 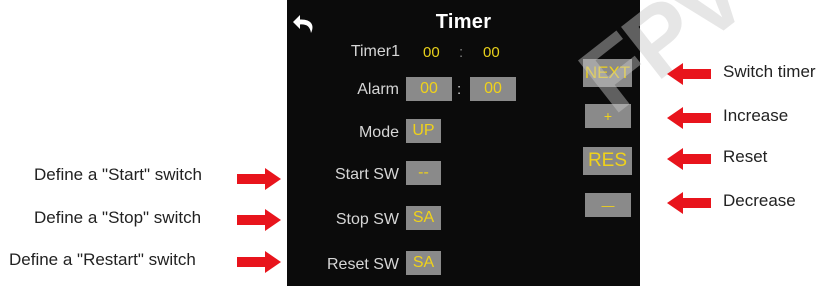 I want to click on reset-button: RES, so click(x=607, y=161).